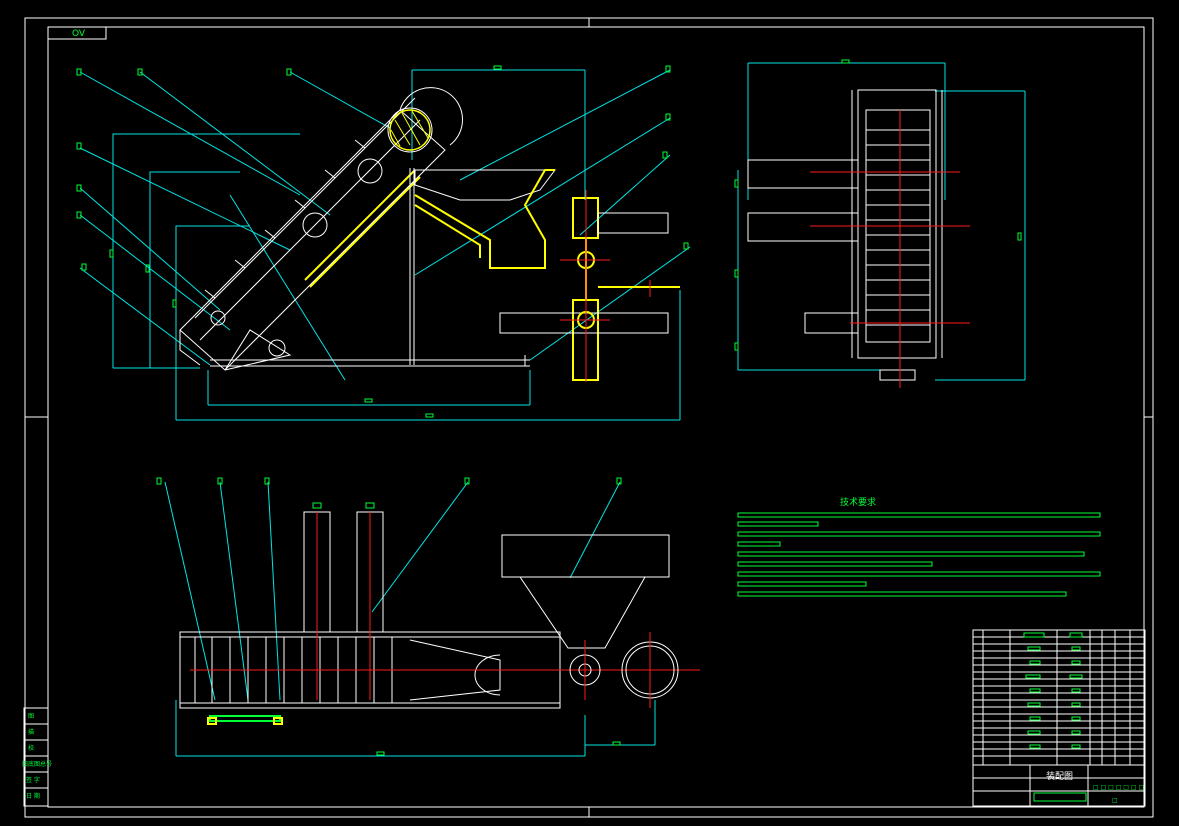 The image size is (1179, 826). What do you see at coordinates (31, 748) in the screenshot?
I see `side-stamp-2: 校` at bounding box center [31, 748].